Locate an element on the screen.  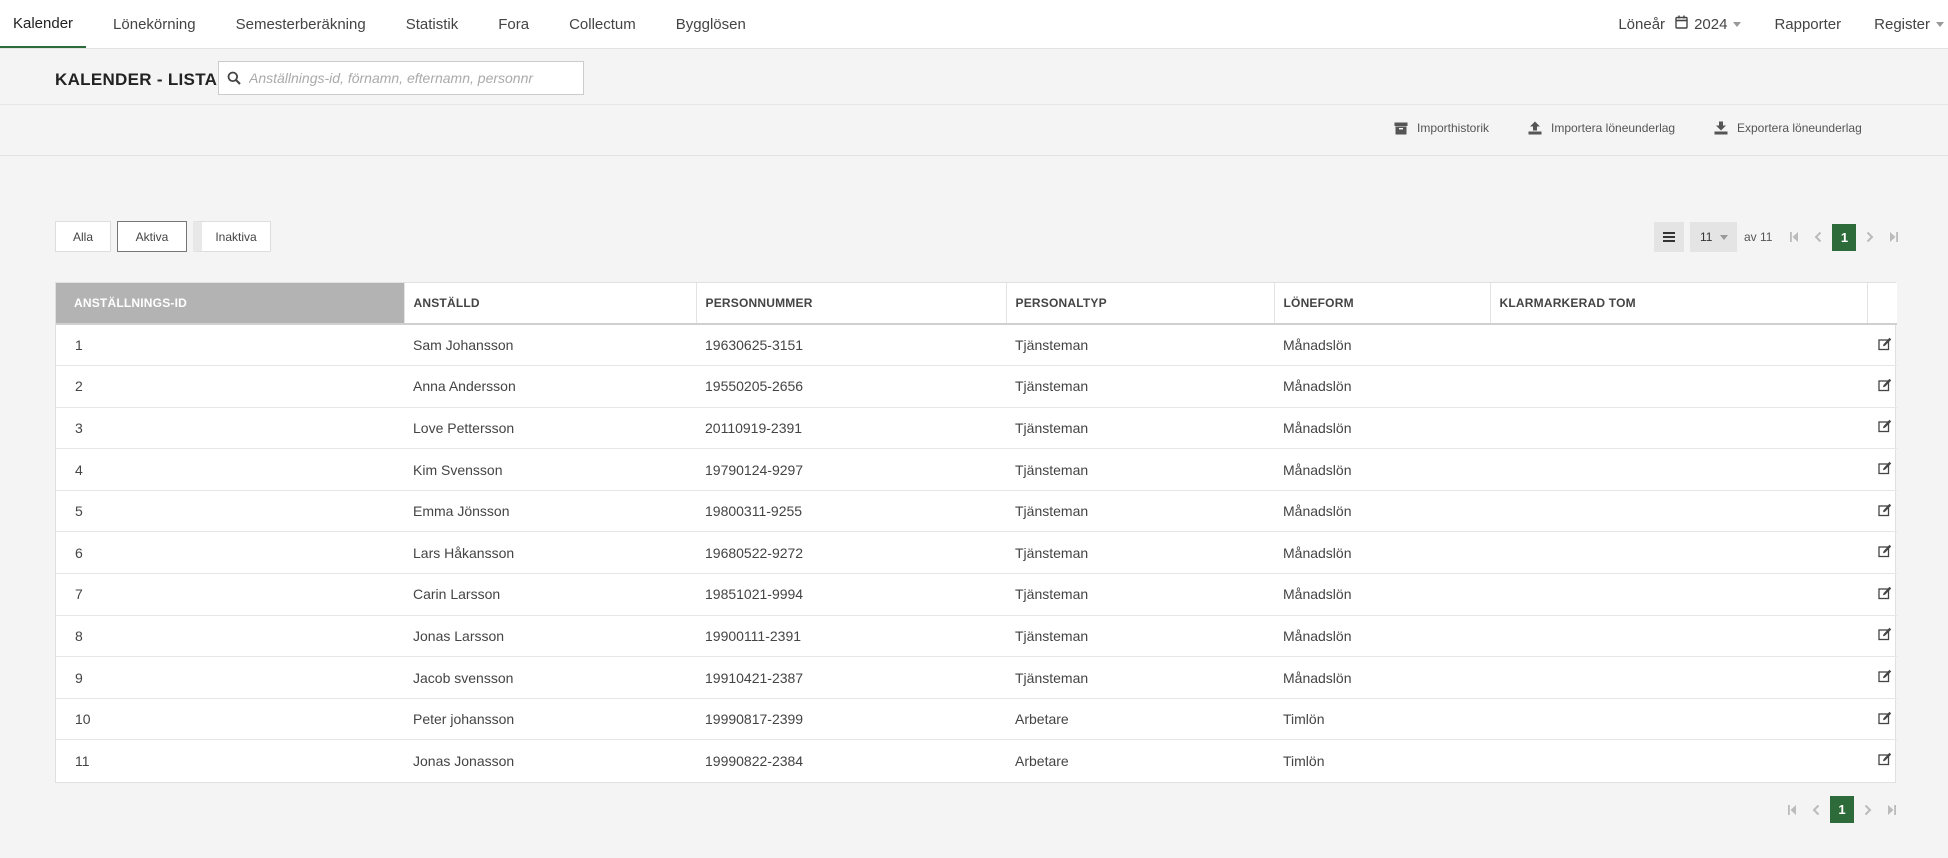
last-page-icon is located at coordinates (1892, 809).